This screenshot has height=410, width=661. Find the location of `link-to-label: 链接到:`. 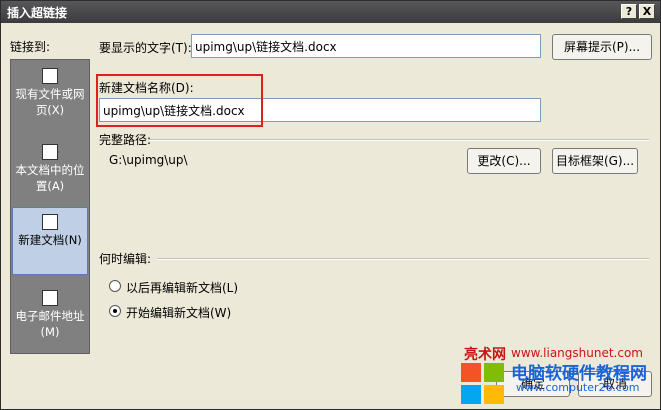

link-to-label: 链接到: is located at coordinates (30, 47).